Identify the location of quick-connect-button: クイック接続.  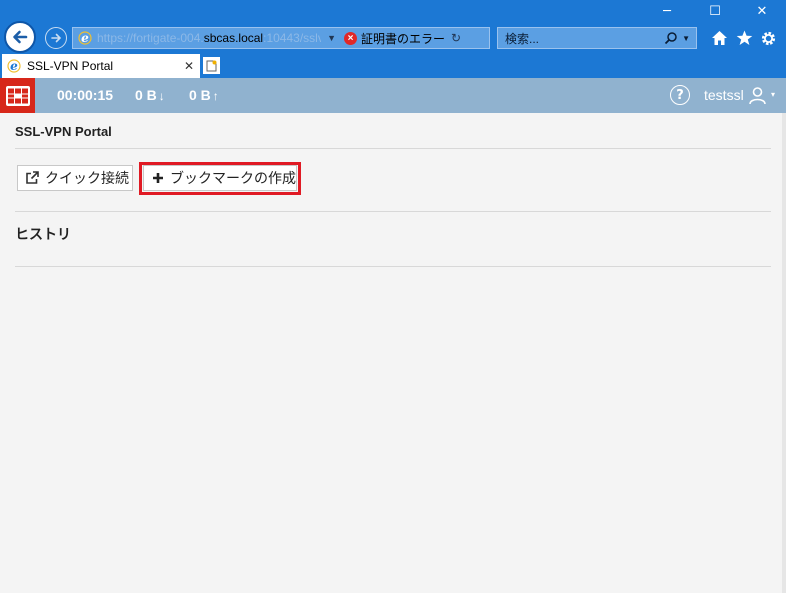
(75, 178).